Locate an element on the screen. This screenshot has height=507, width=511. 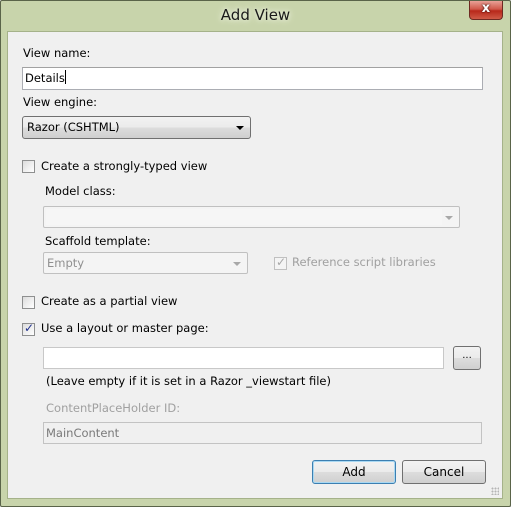
view-engine-label: View engine: is located at coordinates (60, 102).